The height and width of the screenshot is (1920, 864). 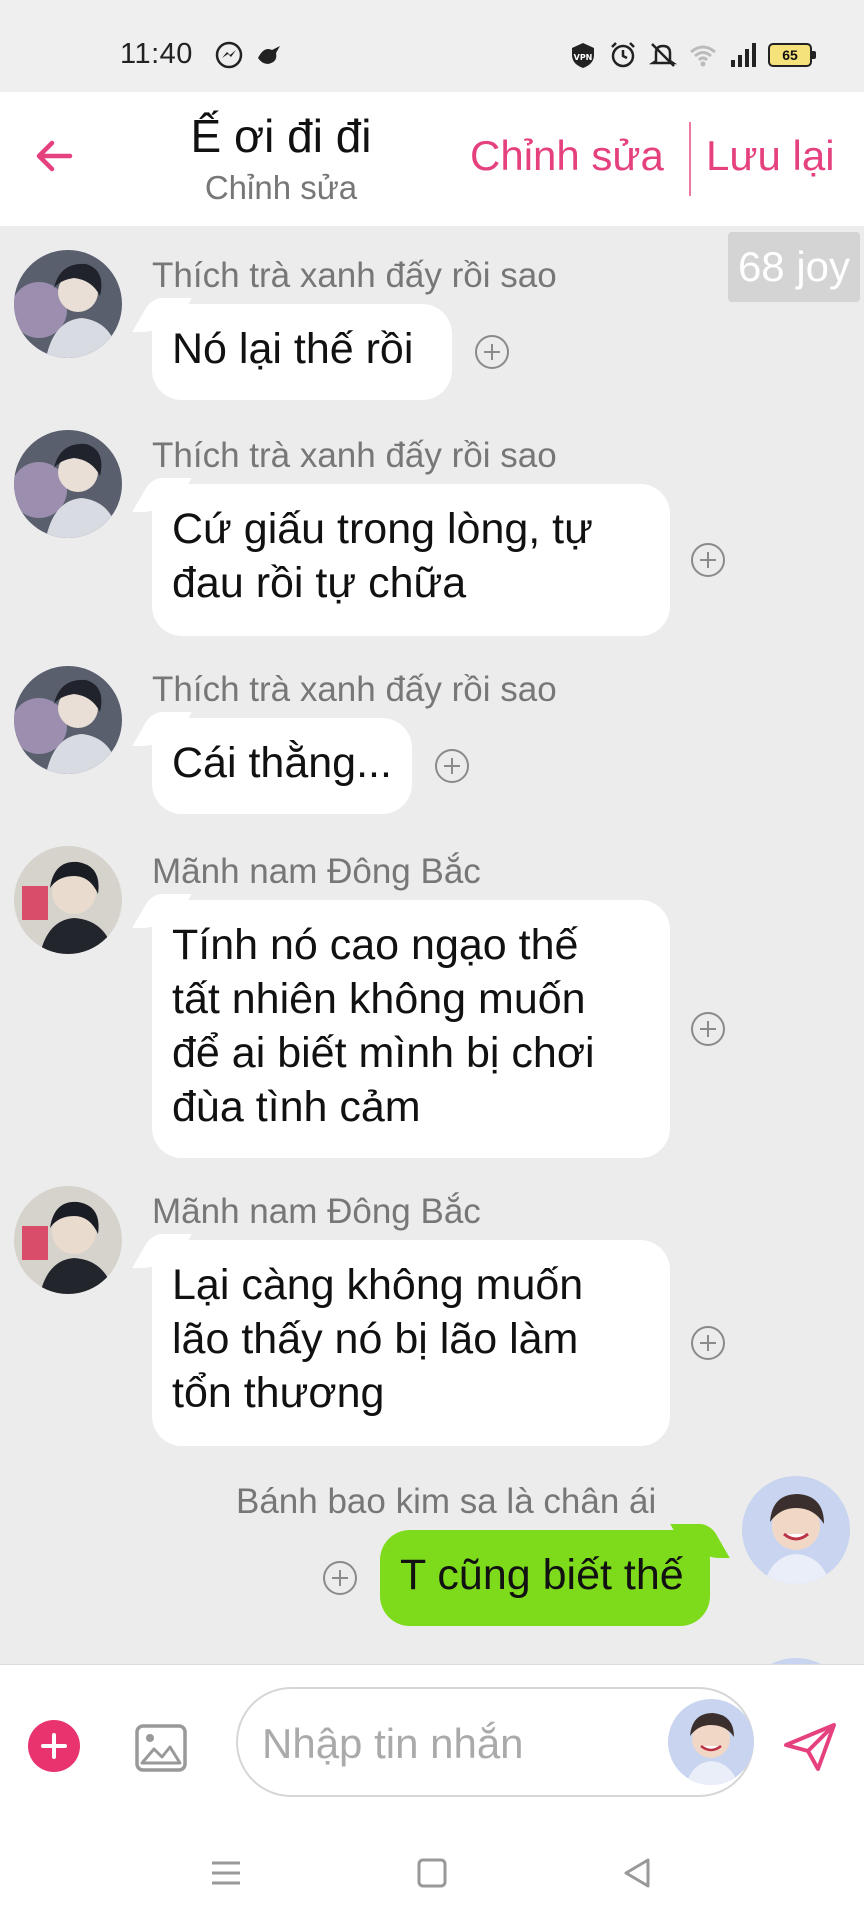 What do you see at coordinates (794, 267) in the screenshot?
I see `joy-badge: 68 joy` at bounding box center [794, 267].